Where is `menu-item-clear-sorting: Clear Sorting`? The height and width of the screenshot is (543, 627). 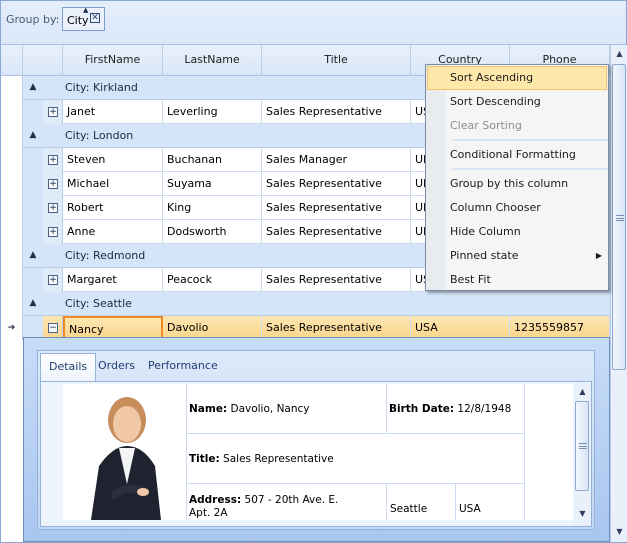 menu-item-clear-sorting: Clear Sorting is located at coordinates (517, 126).